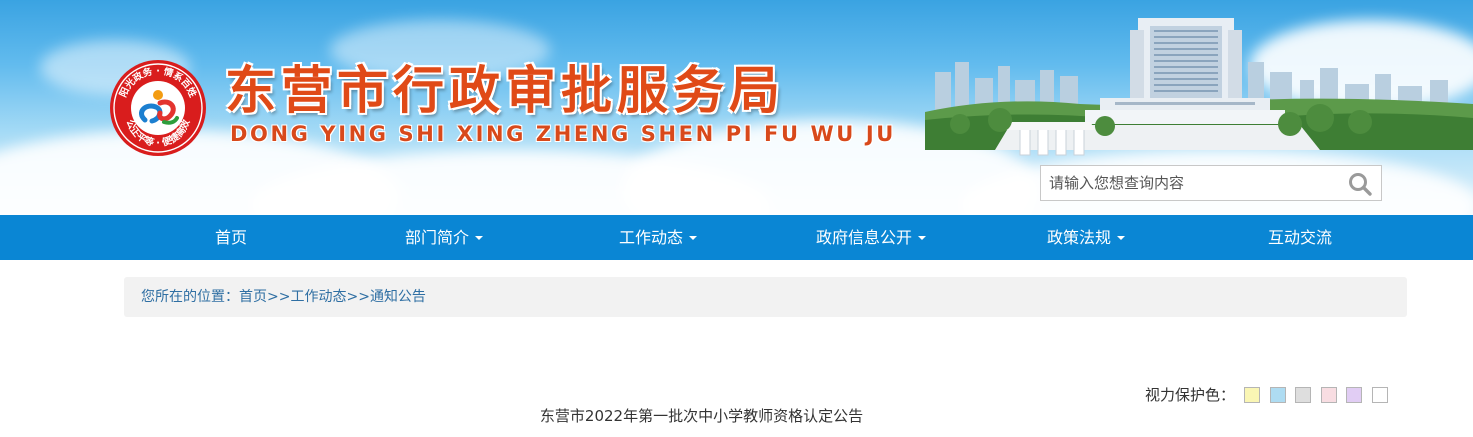 This screenshot has height=437, width=1473. I want to click on breadcrumb-link-home: 首页, so click(253, 297).